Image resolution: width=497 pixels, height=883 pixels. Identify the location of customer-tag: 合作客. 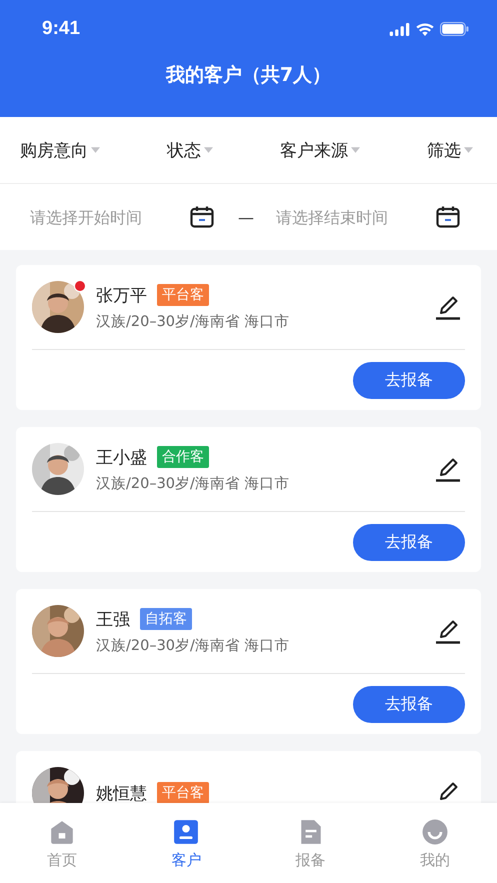
(183, 457).